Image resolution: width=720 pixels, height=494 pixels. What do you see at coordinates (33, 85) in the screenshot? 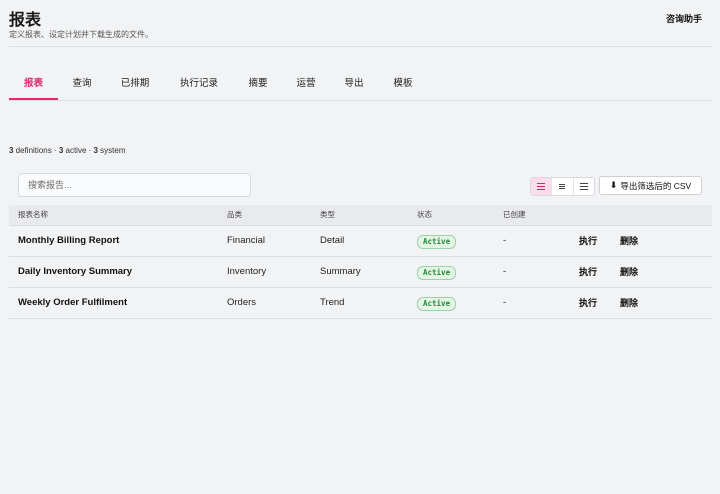
I see `tab-reports: 报表` at bounding box center [33, 85].